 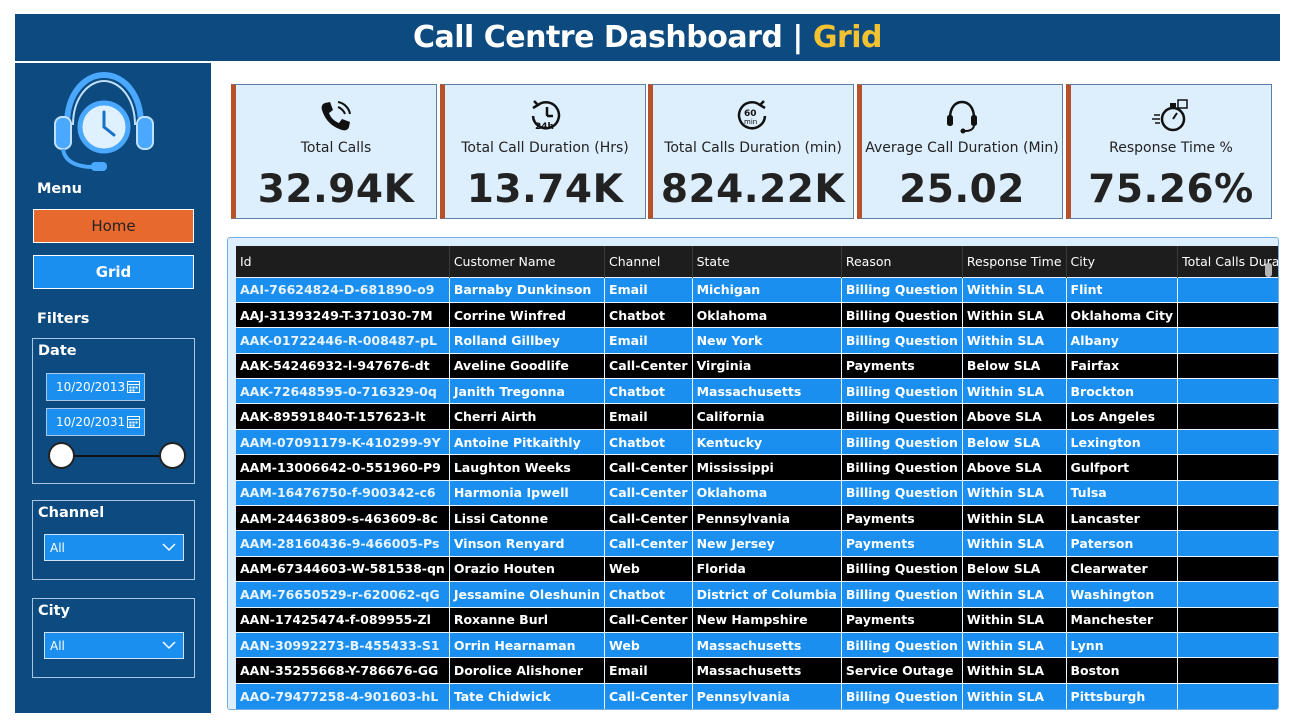 What do you see at coordinates (1122, 289) in the screenshot?
I see `cell-city: Flint` at bounding box center [1122, 289].